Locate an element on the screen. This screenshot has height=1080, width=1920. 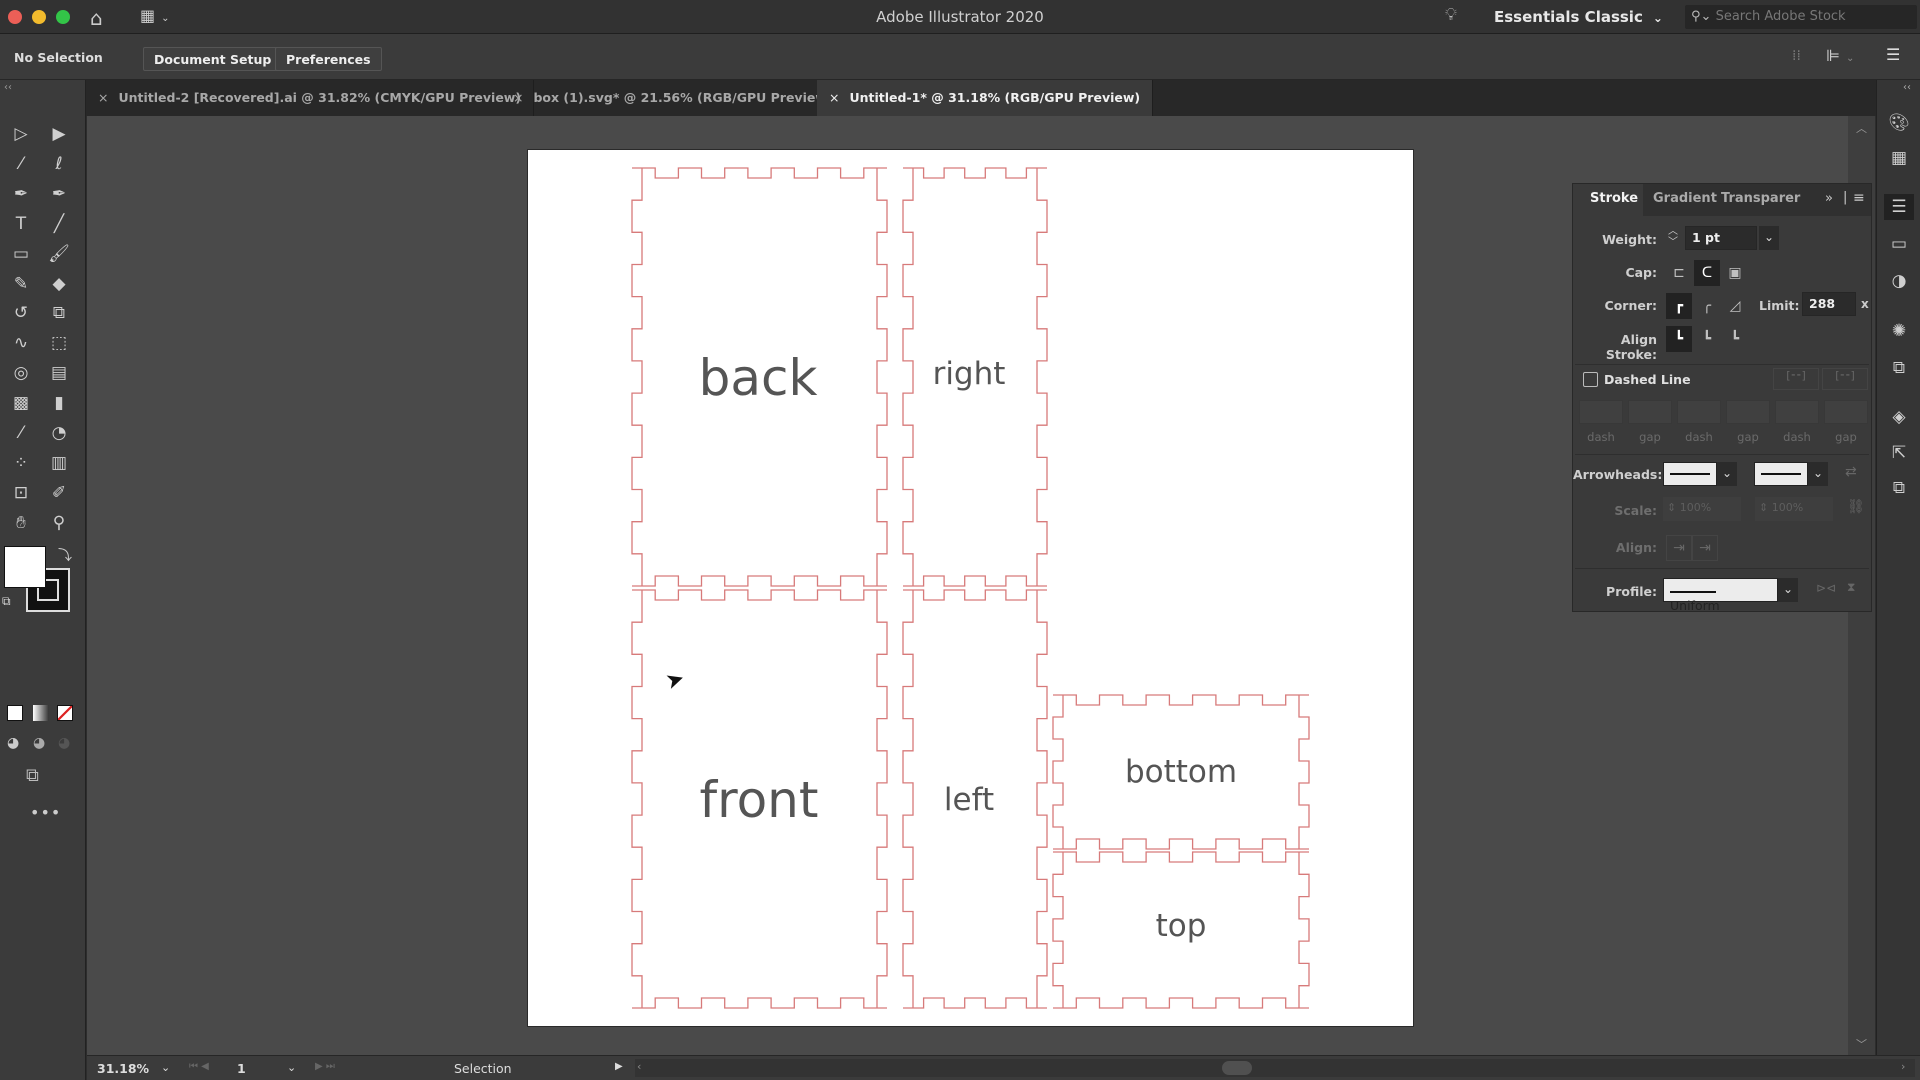
draw-behind-icon: ◕ is located at coordinates (39, 743).